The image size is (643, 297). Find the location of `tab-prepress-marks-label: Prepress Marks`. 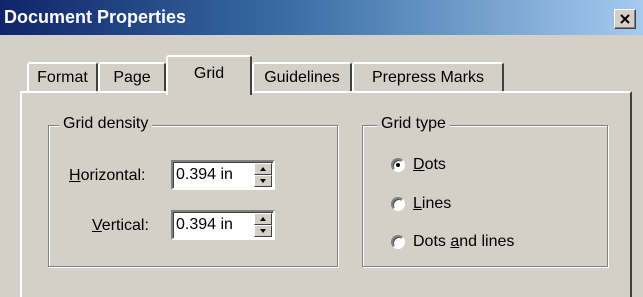

tab-prepress-marks-label: Prepress Marks is located at coordinates (428, 77).